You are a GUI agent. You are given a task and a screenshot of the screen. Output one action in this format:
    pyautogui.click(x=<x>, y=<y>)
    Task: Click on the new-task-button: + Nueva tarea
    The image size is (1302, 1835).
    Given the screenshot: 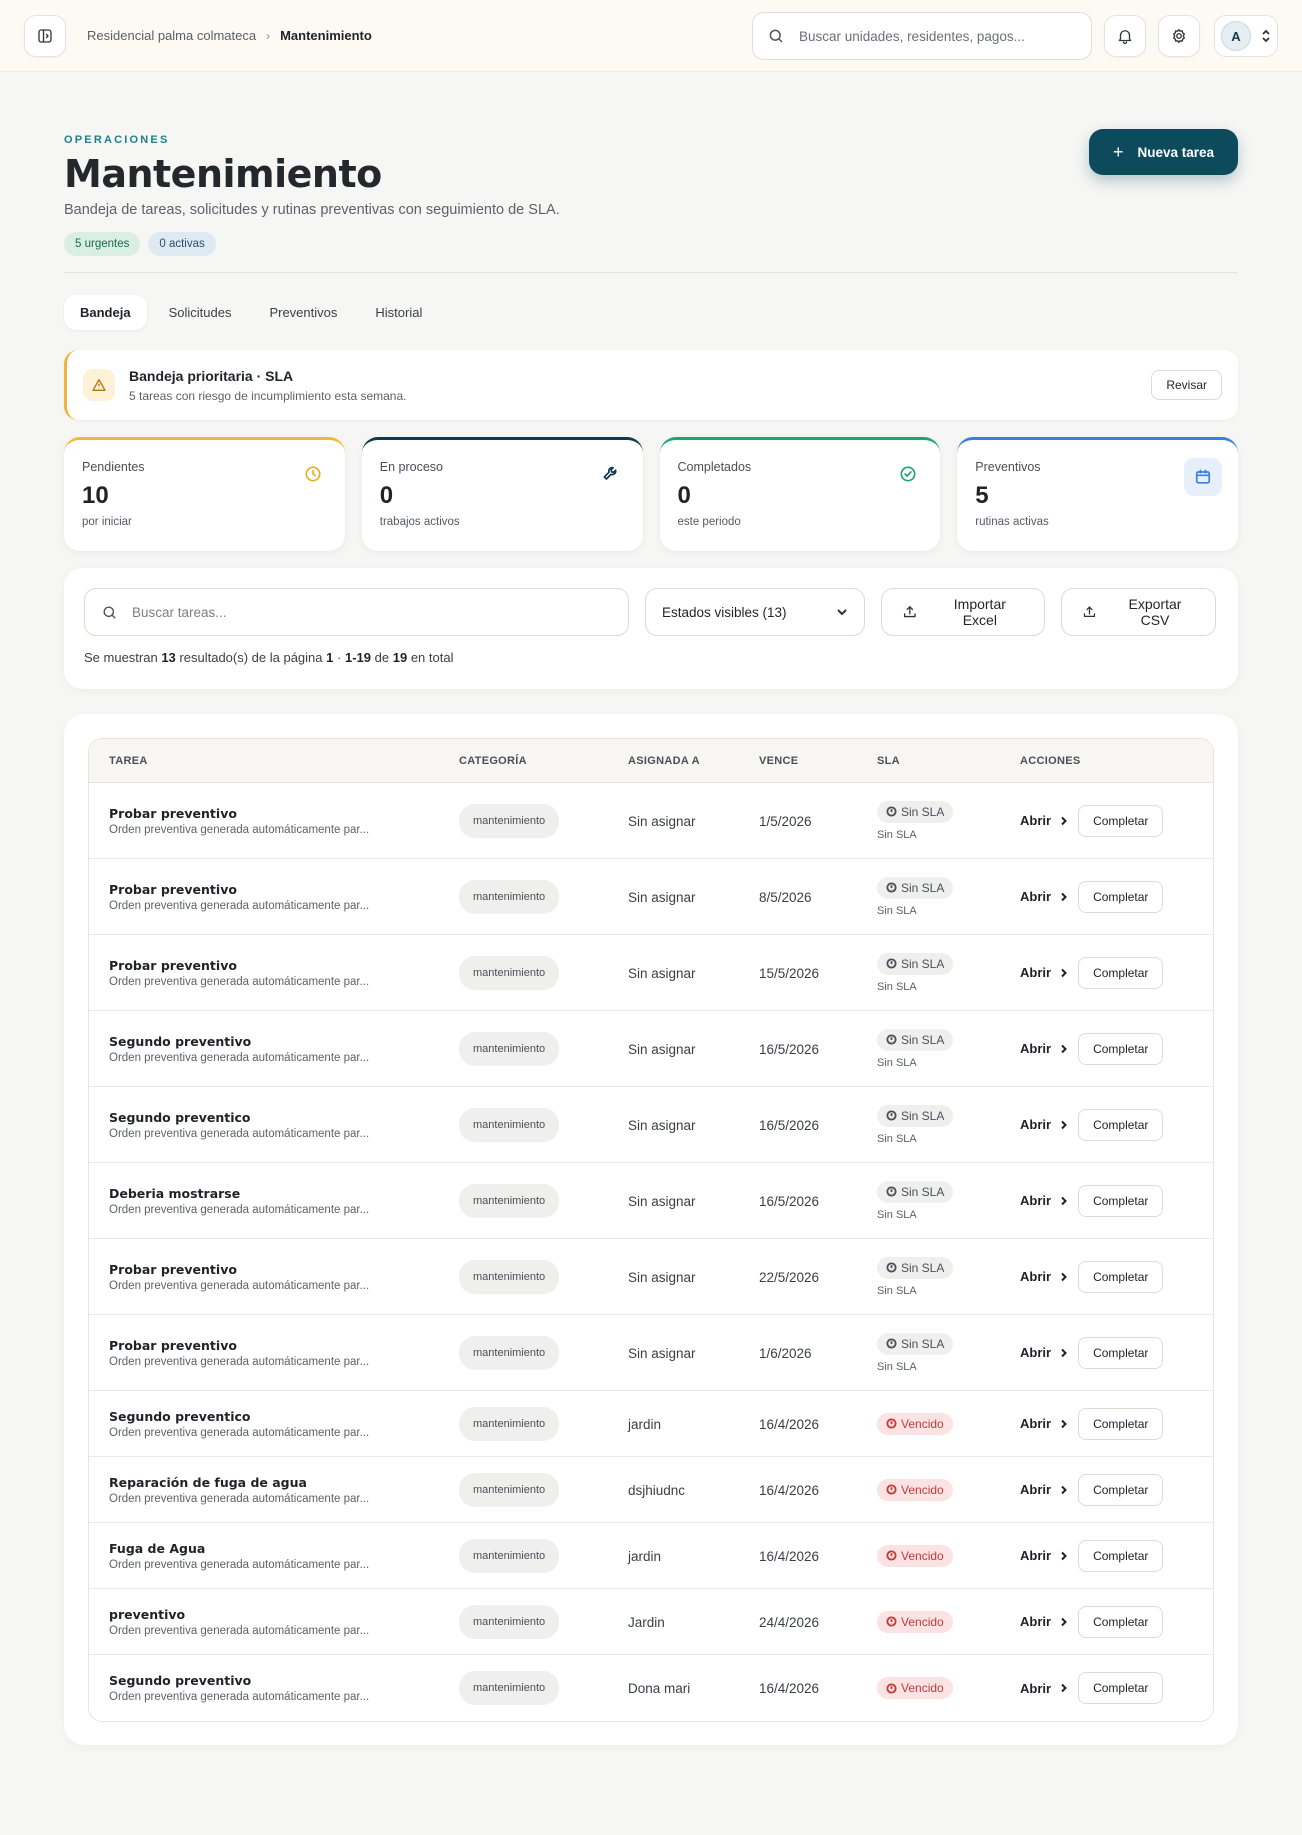 What is the action you would take?
    pyautogui.click(x=1163, y=152)
    